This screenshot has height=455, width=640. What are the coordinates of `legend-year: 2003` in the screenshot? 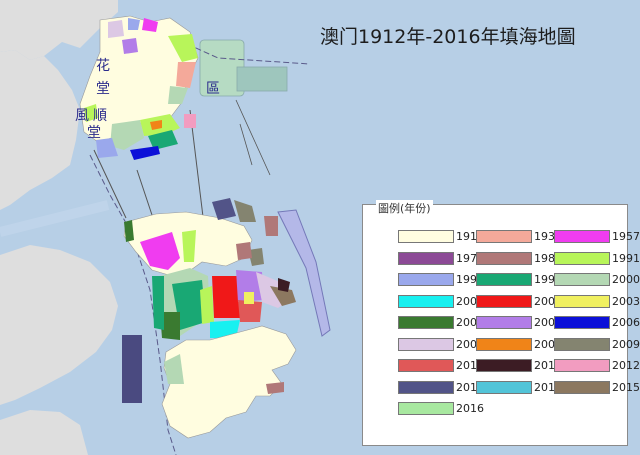 It's located at (626, 302).